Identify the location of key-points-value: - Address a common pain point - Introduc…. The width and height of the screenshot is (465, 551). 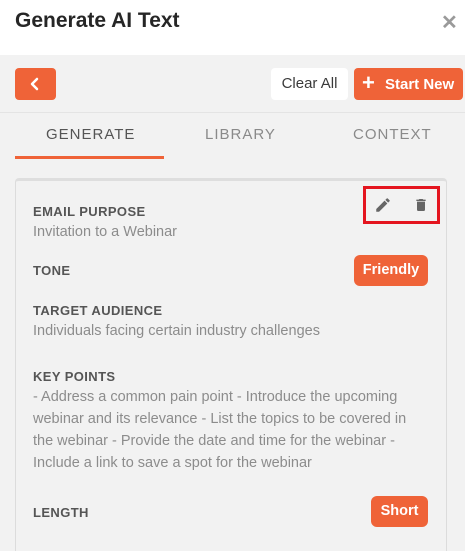
(233, 430).